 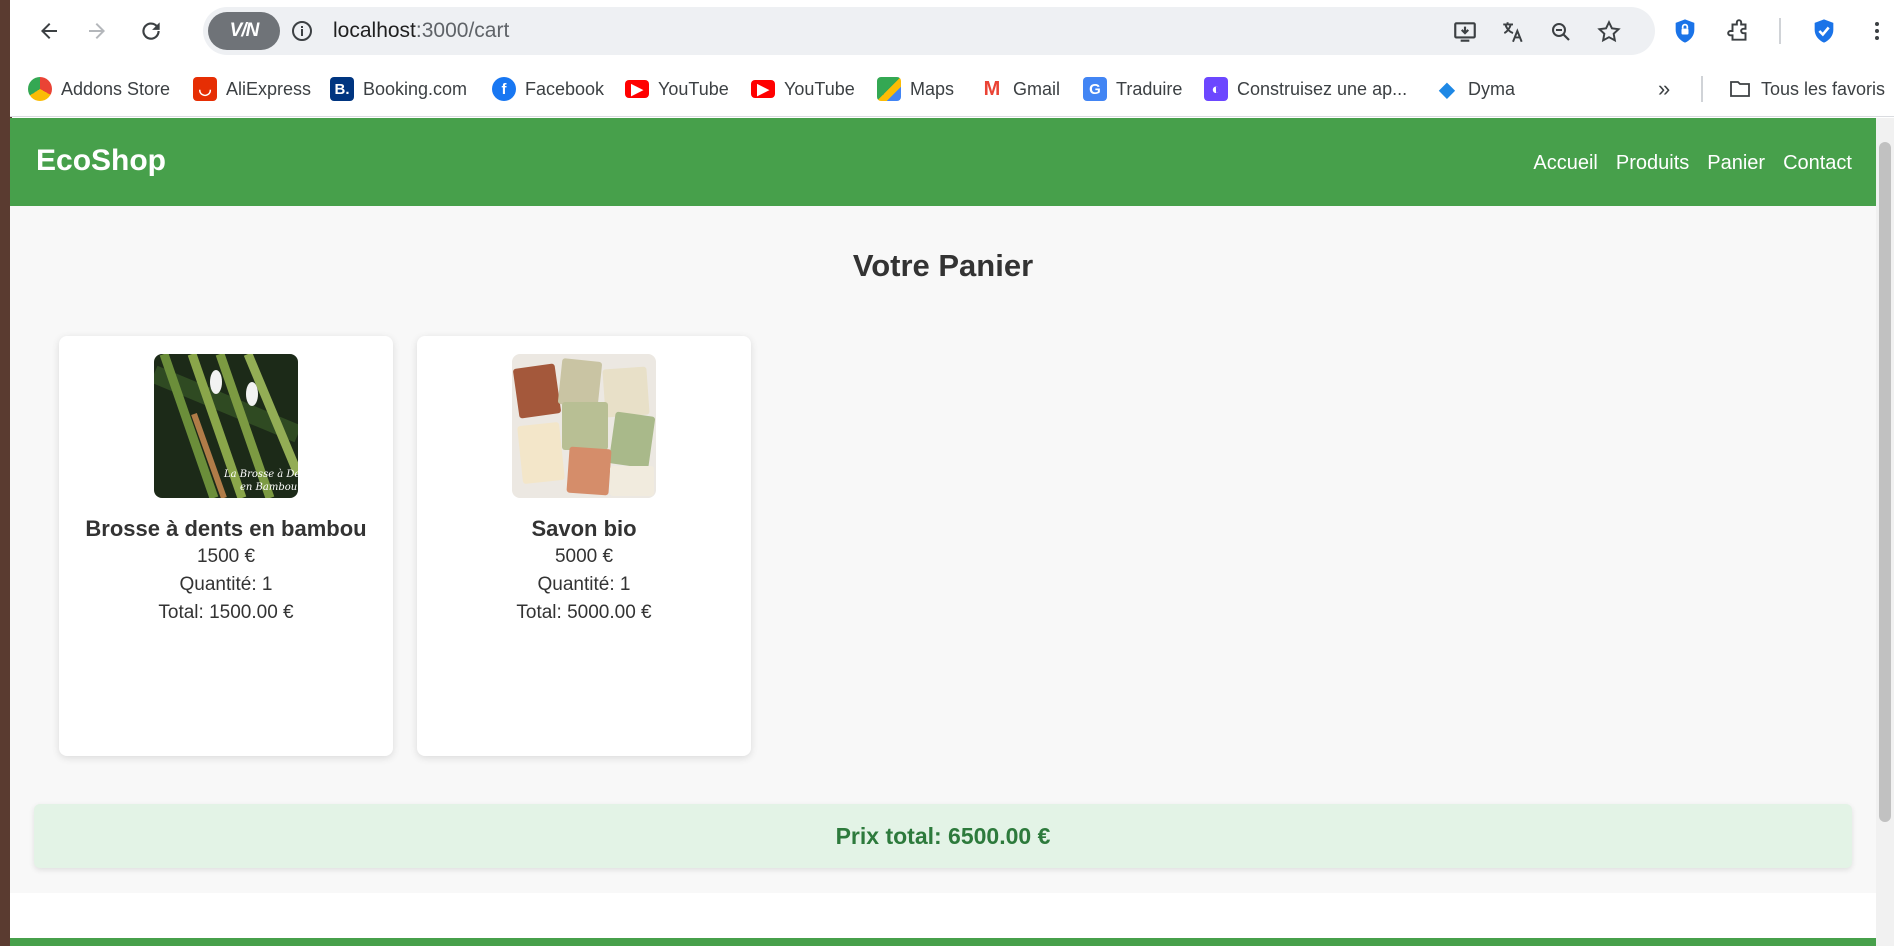 I want to click on facebook-icon: f, so click(x=504, y=89).